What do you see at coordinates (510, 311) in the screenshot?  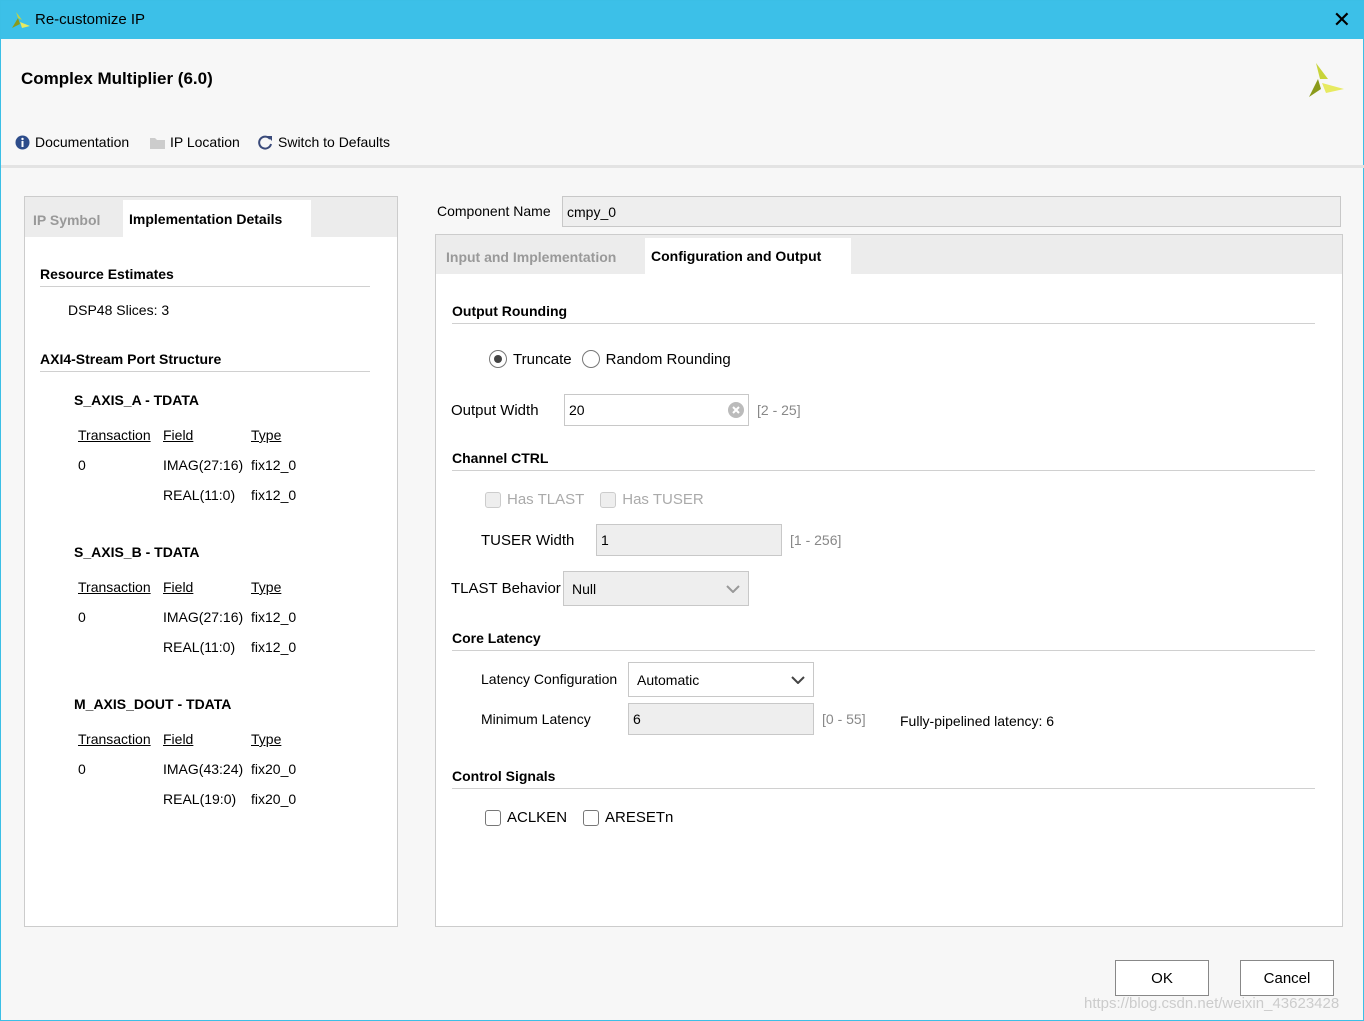 I see `output-rounding-heading: Output Rounding` at bounding box center [510, 311].